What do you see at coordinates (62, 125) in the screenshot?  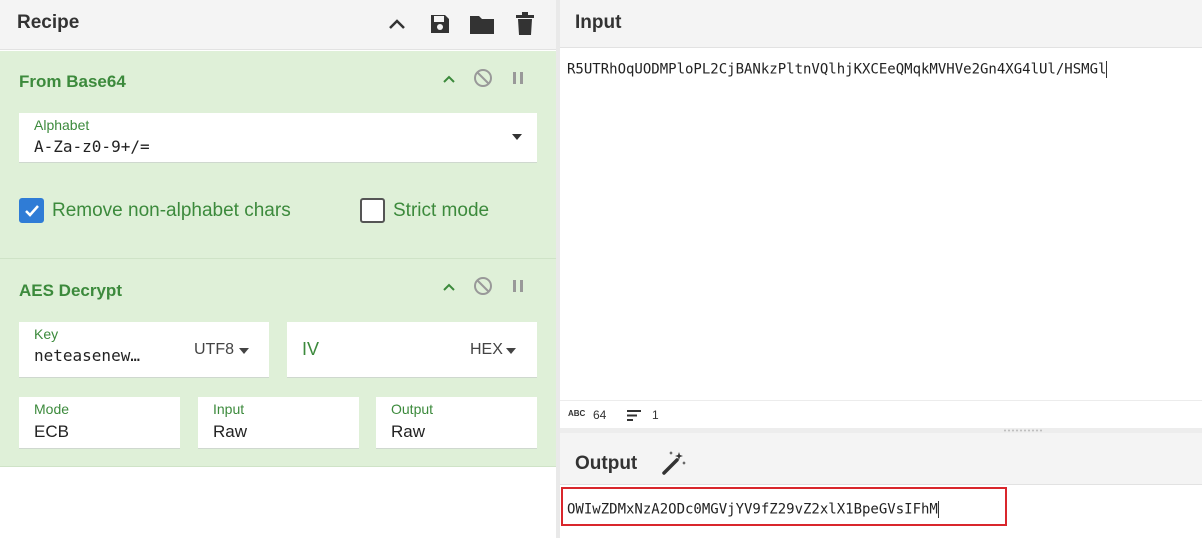 I see `field-label: Alphabet` at bounding box center [62, 125].